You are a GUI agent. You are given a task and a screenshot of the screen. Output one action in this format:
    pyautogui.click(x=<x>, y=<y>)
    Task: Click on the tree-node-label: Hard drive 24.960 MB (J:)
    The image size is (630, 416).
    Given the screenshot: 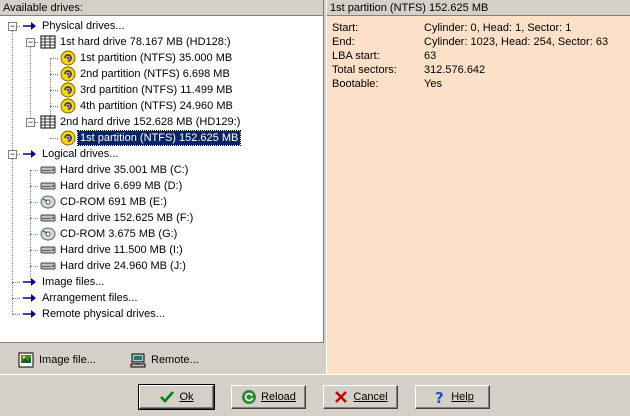 What is the action you would take?
    pyautogui.click(x=123, y=266)
    